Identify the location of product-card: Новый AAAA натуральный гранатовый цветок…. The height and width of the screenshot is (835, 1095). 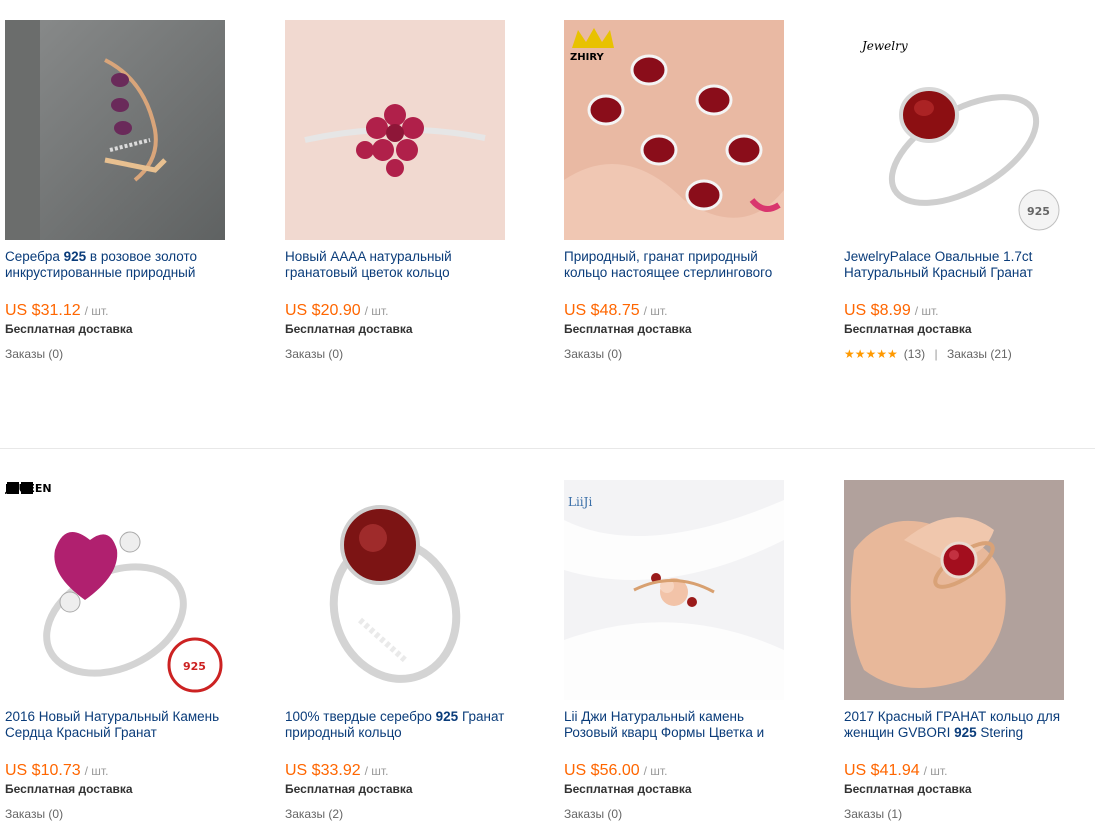
(400, 220).